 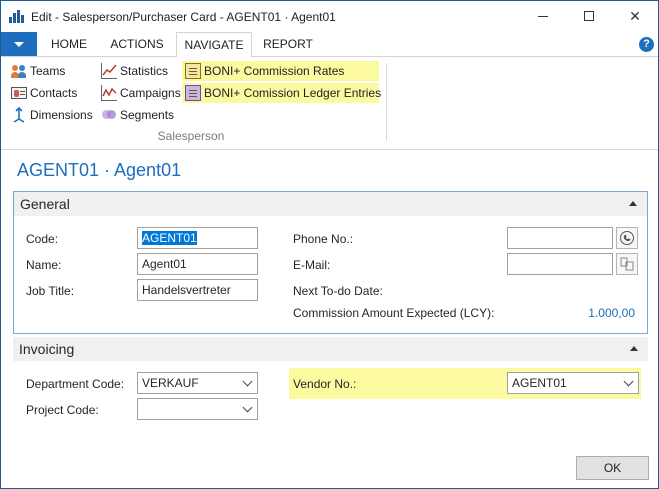 I want to click on dimensions-icon, so click(x=19, y=114).